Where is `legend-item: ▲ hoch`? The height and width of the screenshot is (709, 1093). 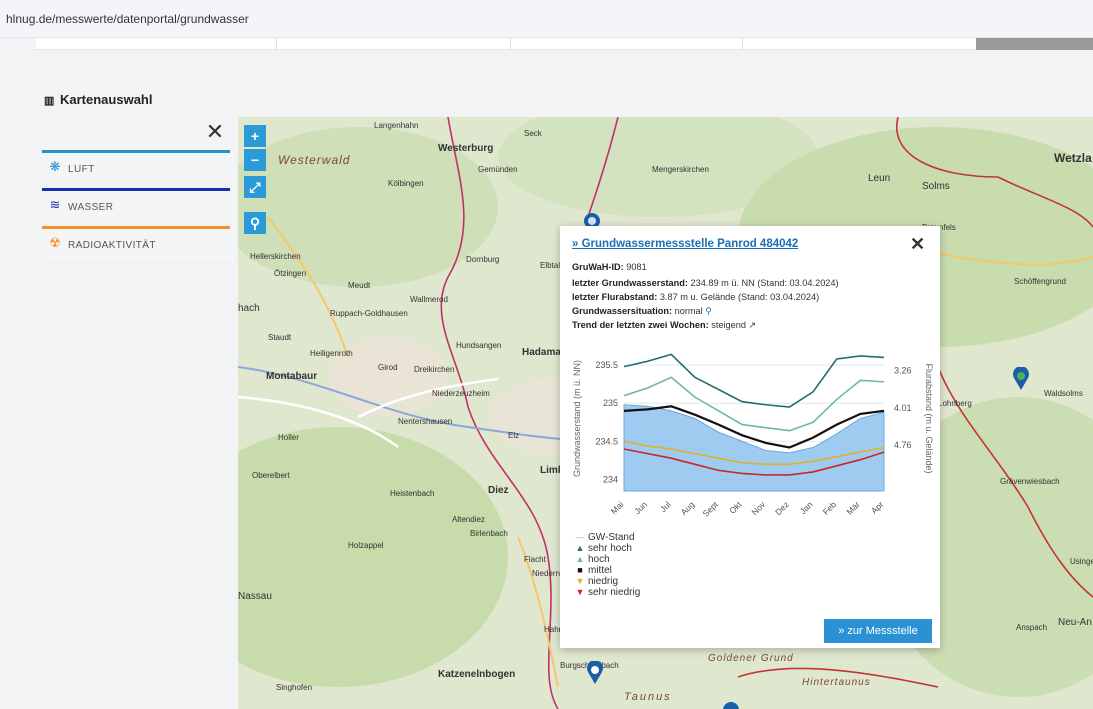 legend-item: ▲ hoch is located at coordinates (606, 559).